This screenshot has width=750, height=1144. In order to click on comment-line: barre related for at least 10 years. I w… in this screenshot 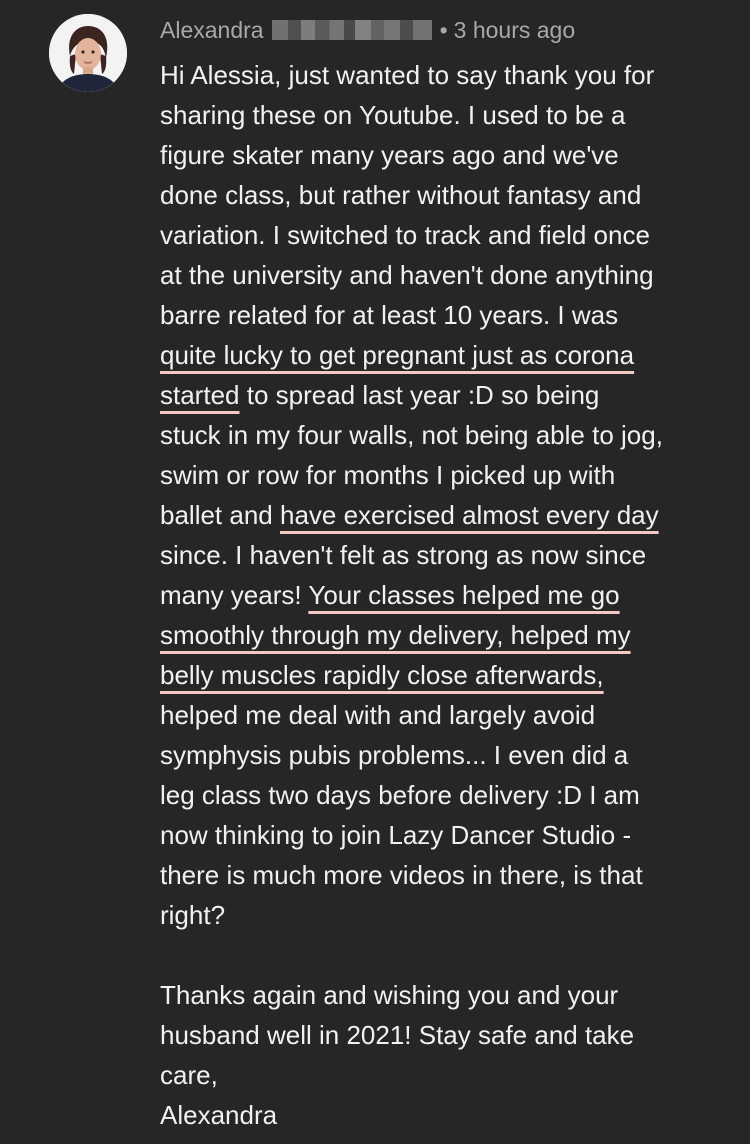, I will do `click(389, 315)`.